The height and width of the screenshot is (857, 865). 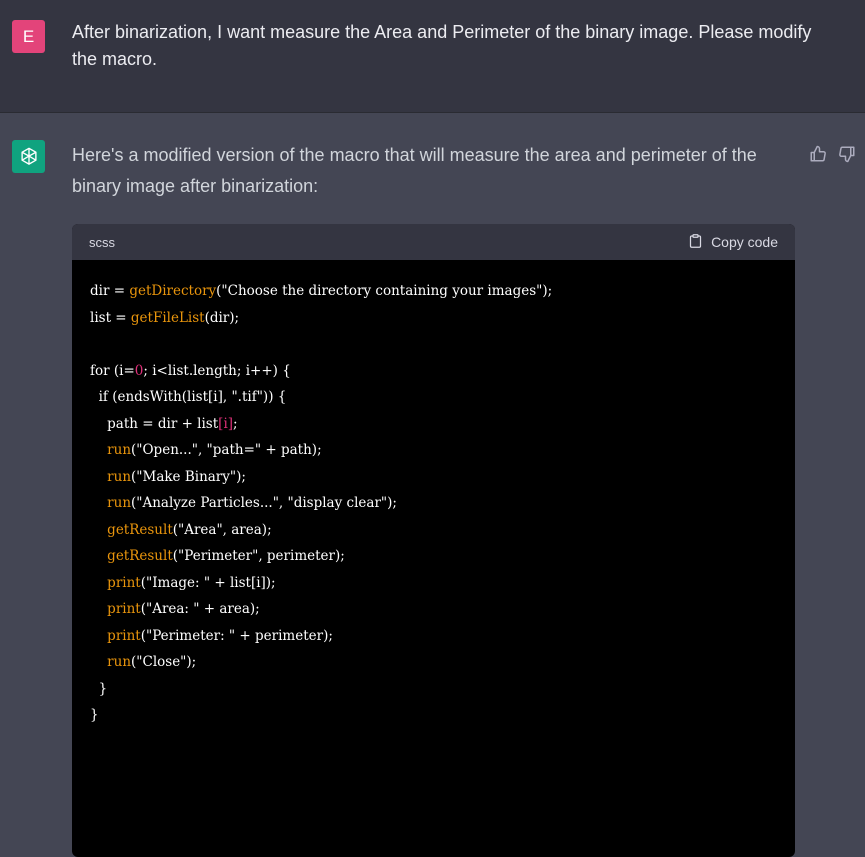 What do you see at coordinates (222, 317) in the screenshot?
I see `code-token: (dir);` at bounding box center [222, 317].